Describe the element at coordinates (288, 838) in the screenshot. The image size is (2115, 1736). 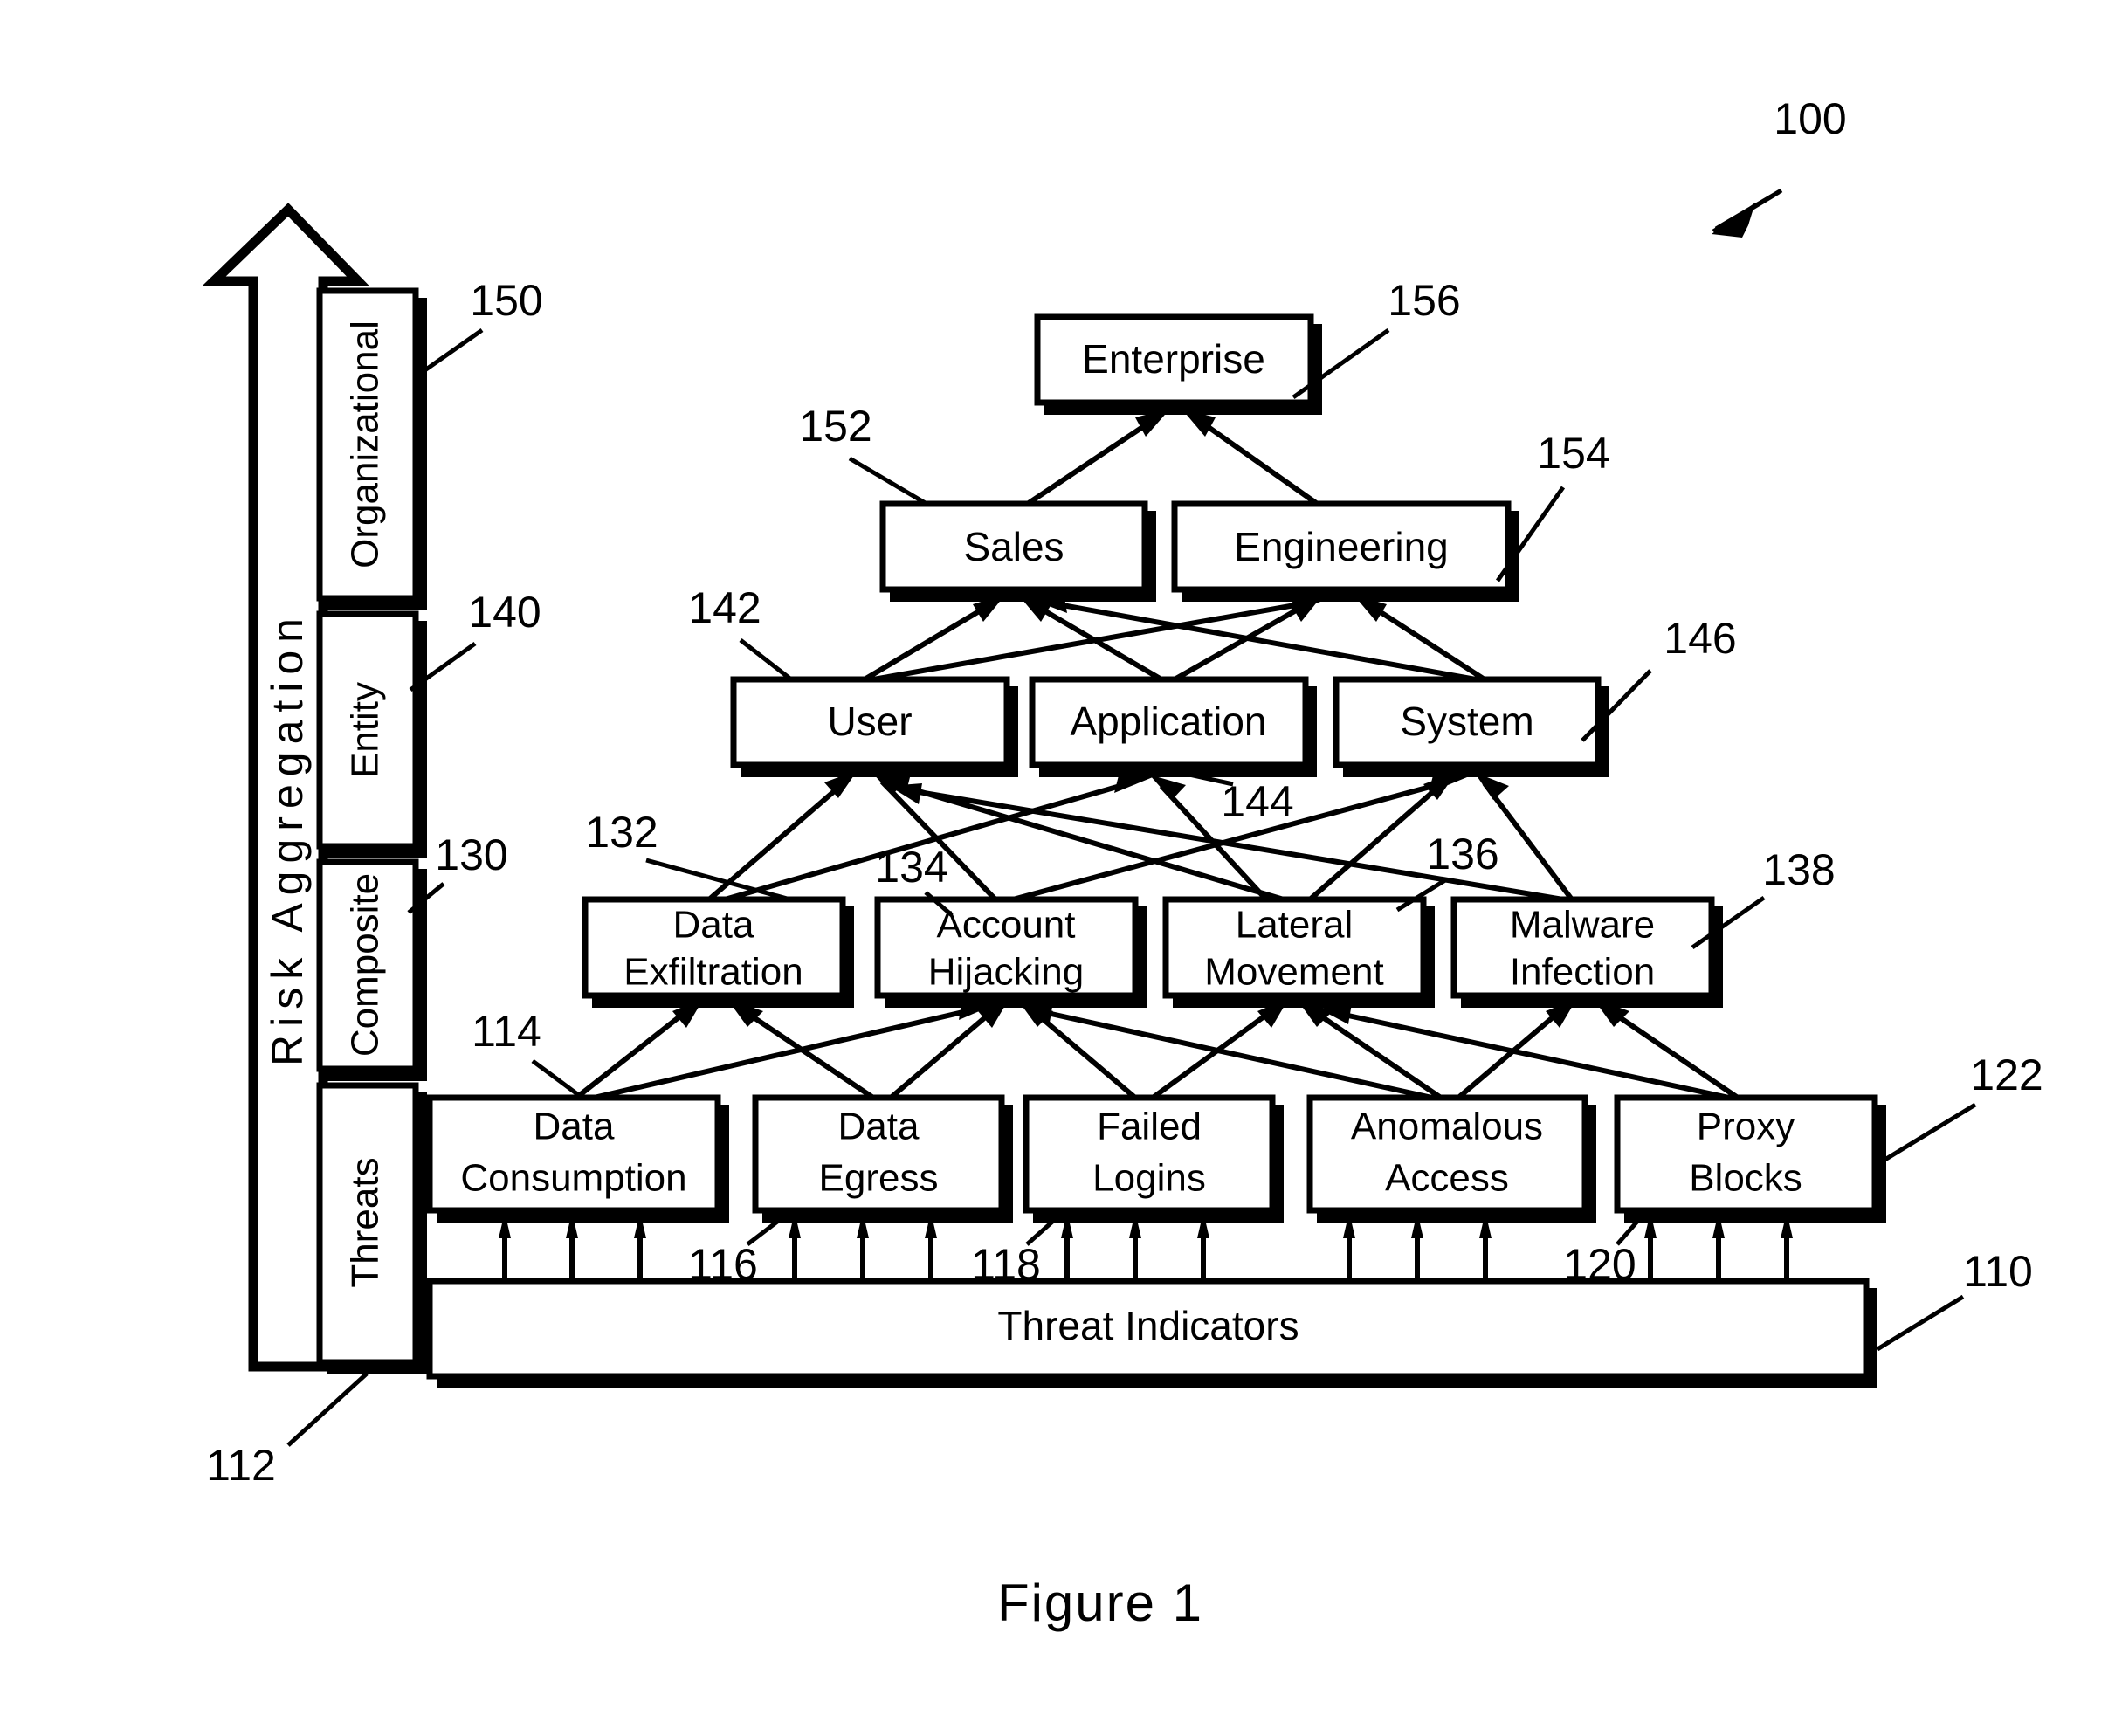
I see `risk-aggregation-label: Risk Aggregation` at that location.